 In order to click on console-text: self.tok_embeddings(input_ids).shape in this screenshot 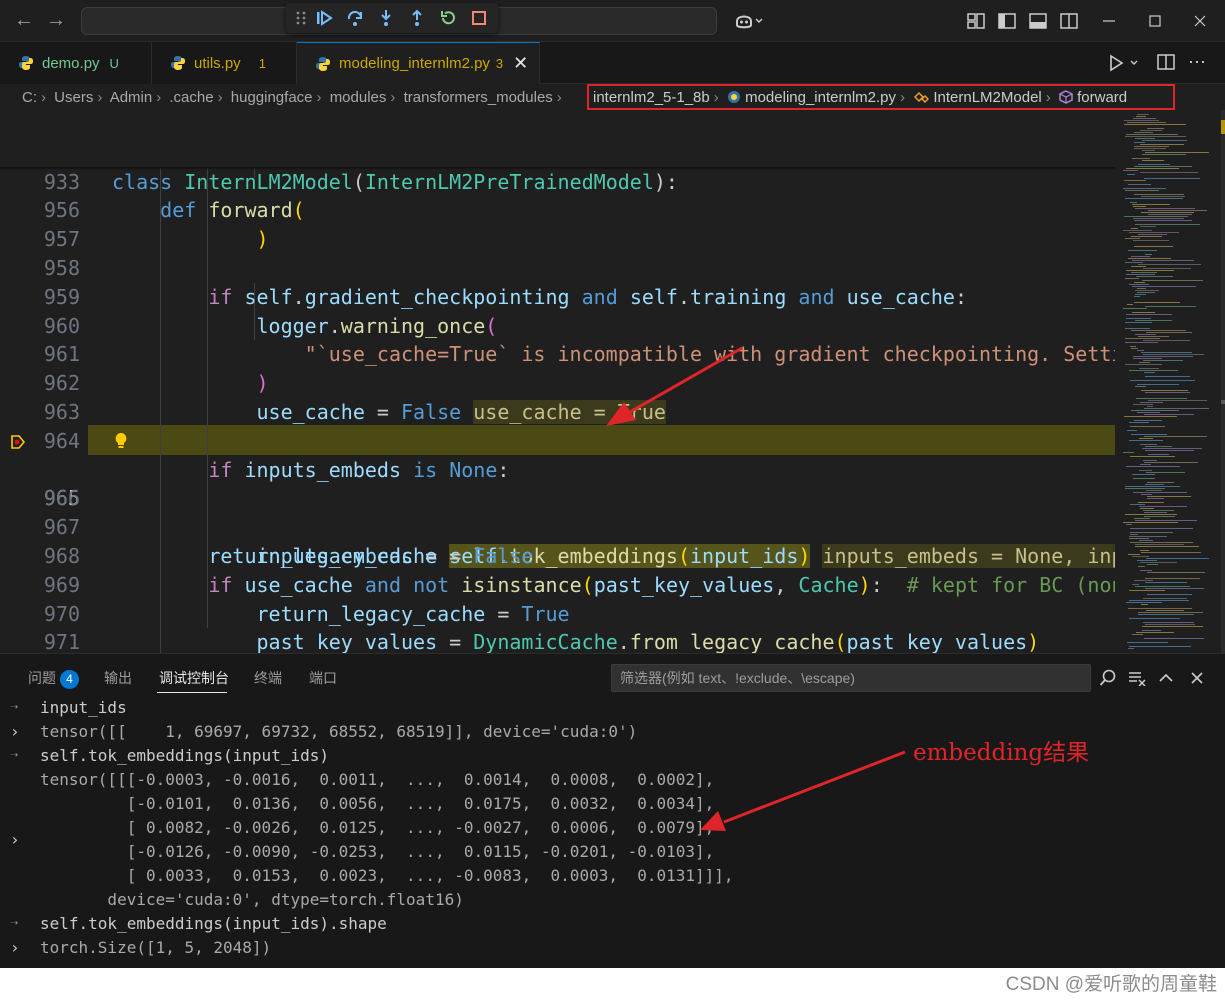, I will do `click(213, 923)`.